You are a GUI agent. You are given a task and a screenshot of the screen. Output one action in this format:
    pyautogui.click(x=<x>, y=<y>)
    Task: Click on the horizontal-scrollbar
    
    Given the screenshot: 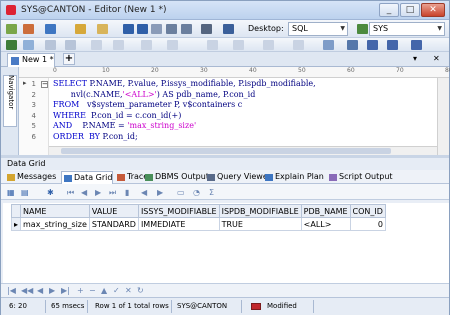 What is the action you would take?
    pyautogui.click(x=243, y=150)
    